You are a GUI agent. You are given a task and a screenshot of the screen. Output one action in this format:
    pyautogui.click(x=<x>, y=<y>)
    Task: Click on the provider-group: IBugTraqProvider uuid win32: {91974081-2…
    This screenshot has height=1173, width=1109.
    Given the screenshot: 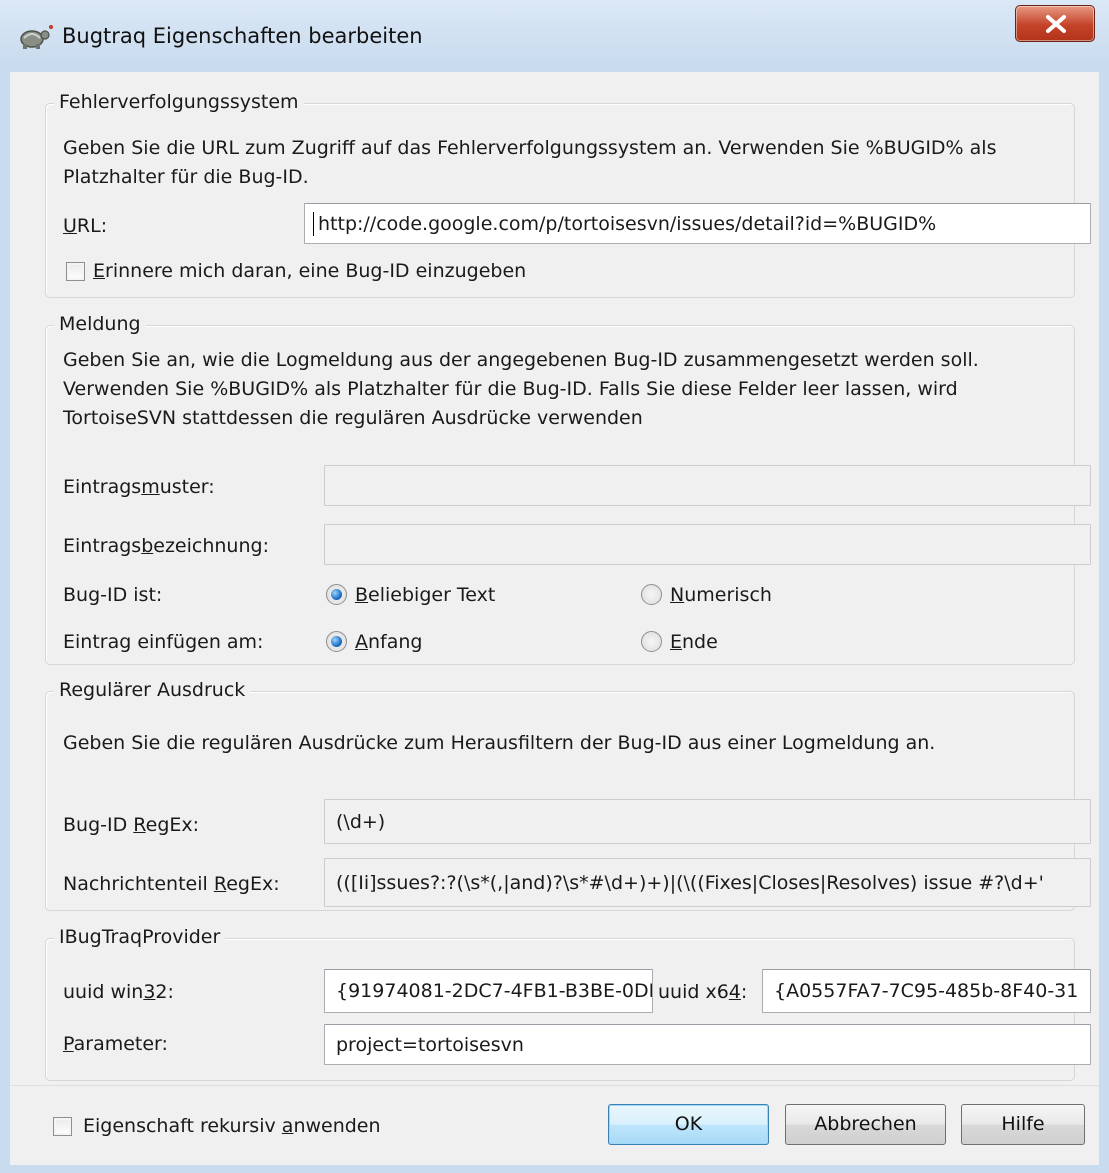 What is the action you would take?
    pyautogui.click(x=568, y=1003)
    